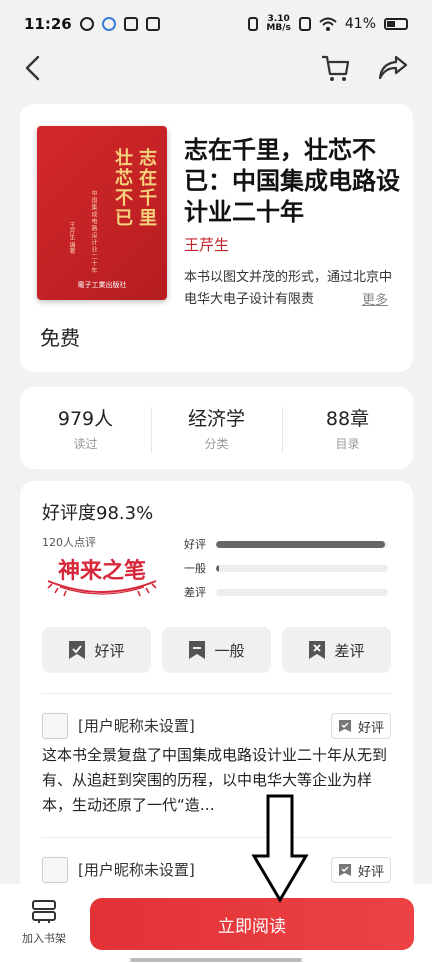 This screenshot has height=964, width=432. Describe the element at coordinates (280, 848) in the screenshot. I see `down-arrow-icon` at that location.